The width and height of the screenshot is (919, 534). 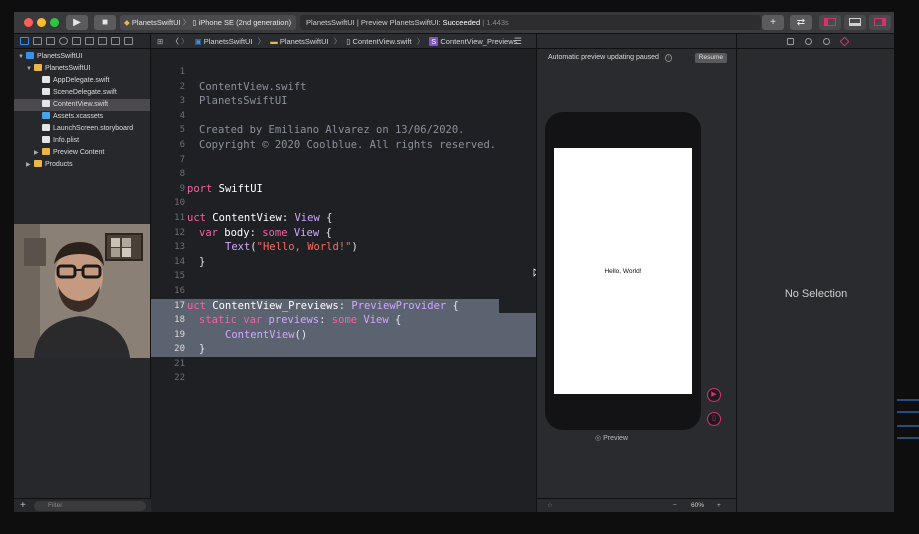 I want to click on tree-item-label: Preview Content, so click(x=79, y=152).